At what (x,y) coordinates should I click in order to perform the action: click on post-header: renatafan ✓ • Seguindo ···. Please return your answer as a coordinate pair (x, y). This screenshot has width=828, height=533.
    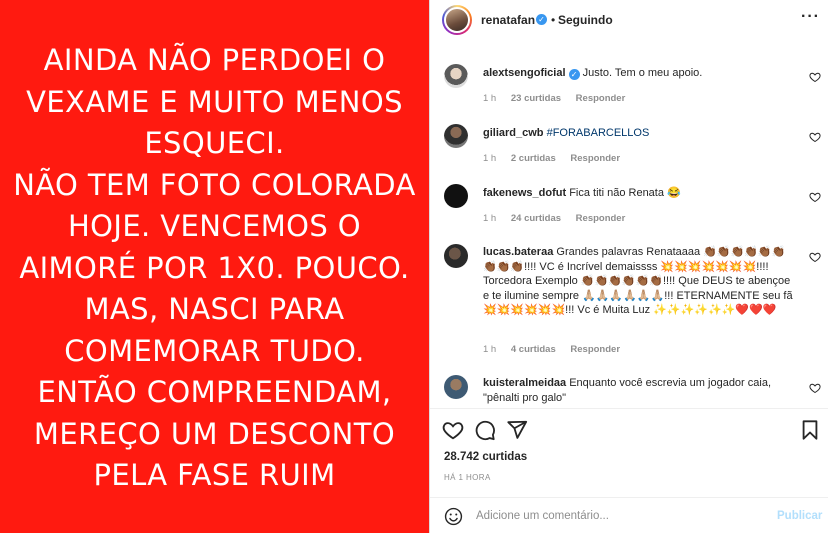
    Looking at the image, I should click on (629, 20).